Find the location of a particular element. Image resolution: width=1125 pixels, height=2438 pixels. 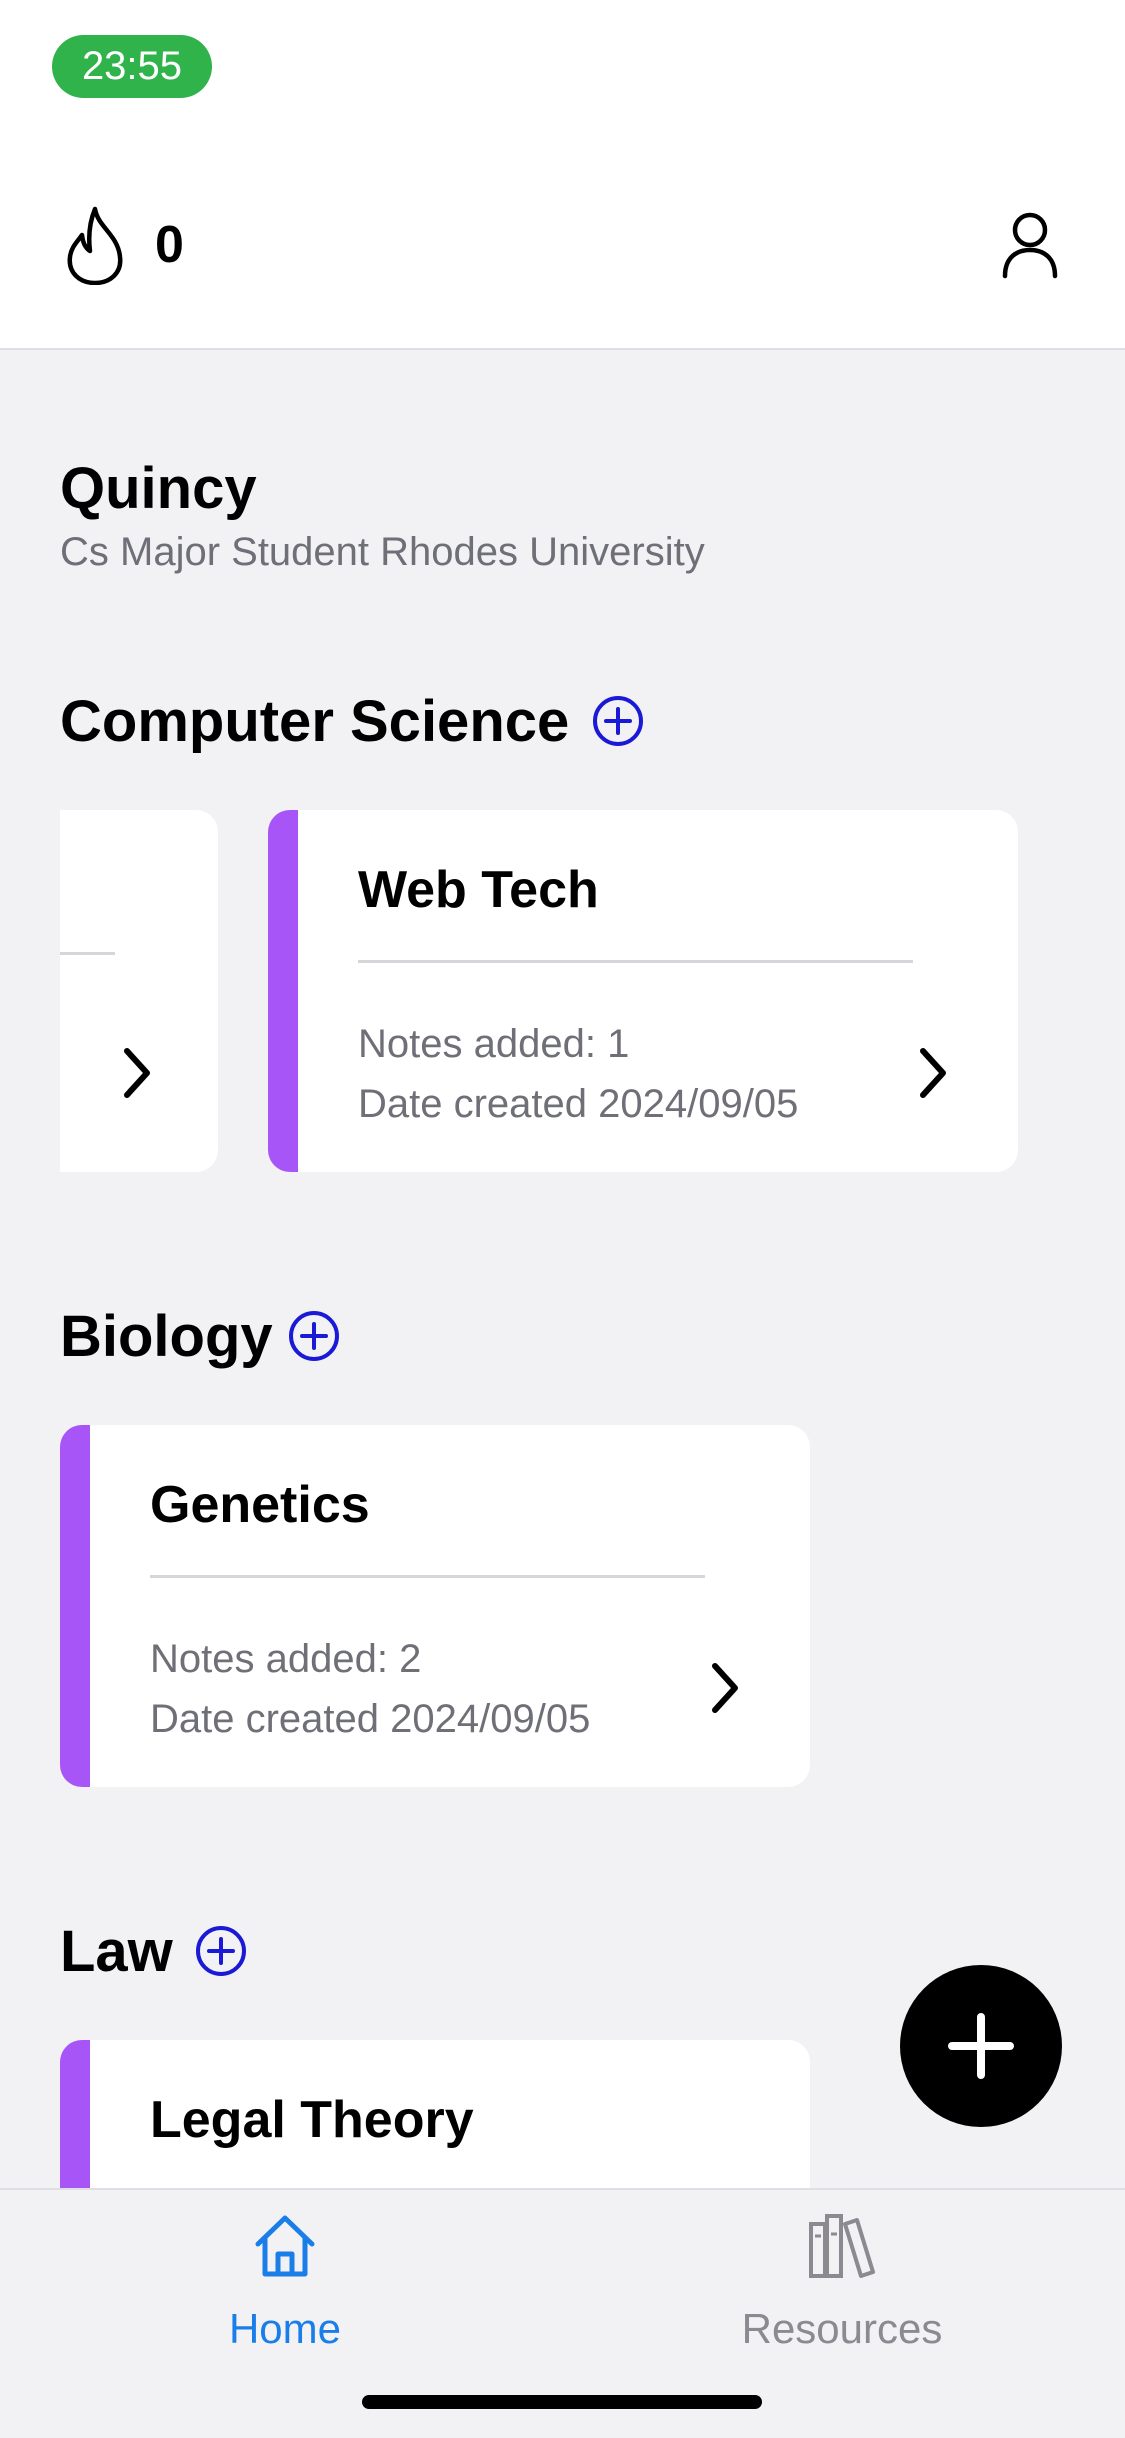

status-time: 23:55 is located at coordinates (132, 66).